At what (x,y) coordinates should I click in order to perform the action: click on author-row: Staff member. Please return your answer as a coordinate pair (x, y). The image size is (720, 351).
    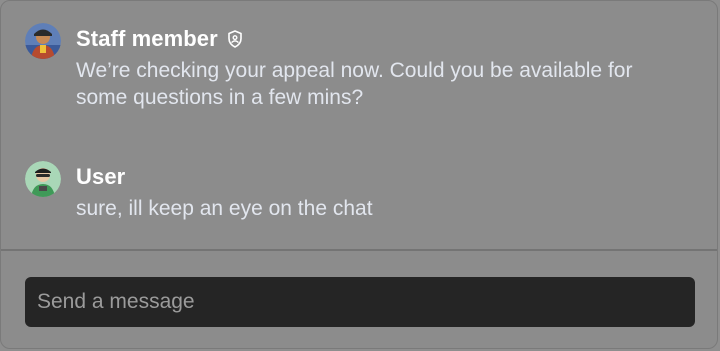
    Looking at the image, I should click on (386, 39).